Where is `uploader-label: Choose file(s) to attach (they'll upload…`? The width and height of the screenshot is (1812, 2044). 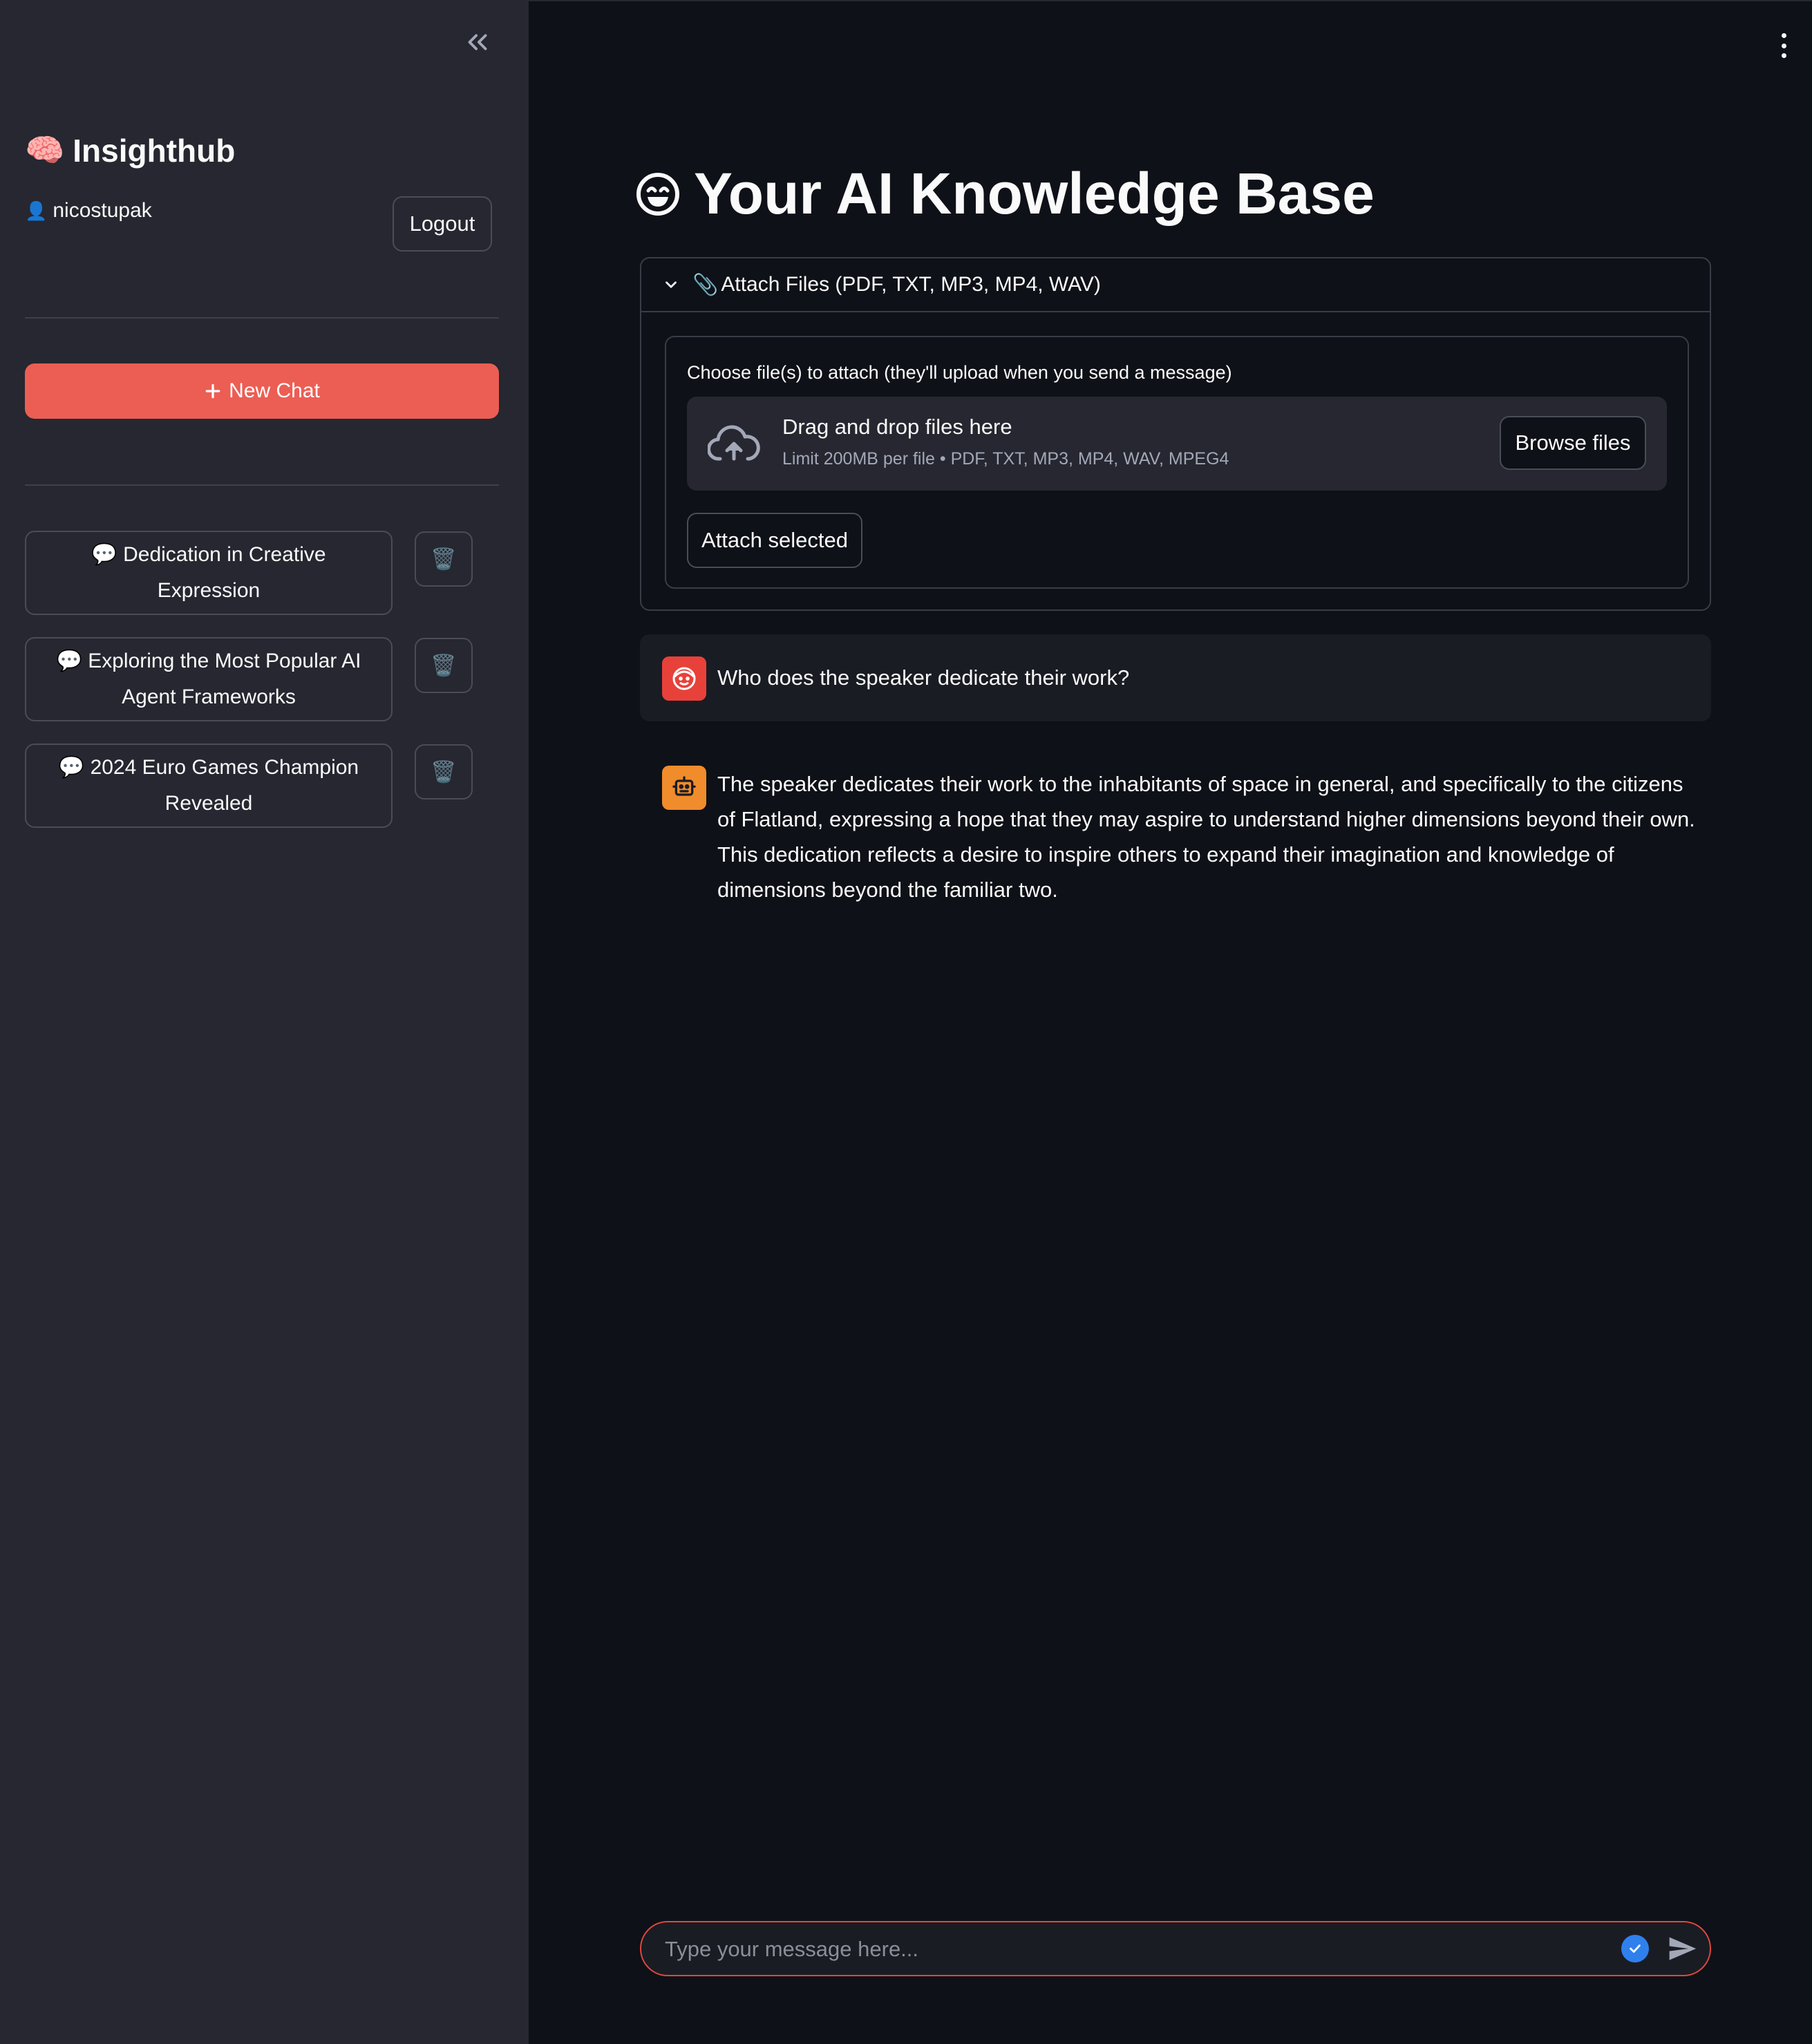 uploader-label: Choose file(s) to attach (they'll upload… is located at coordinates (959, 373).